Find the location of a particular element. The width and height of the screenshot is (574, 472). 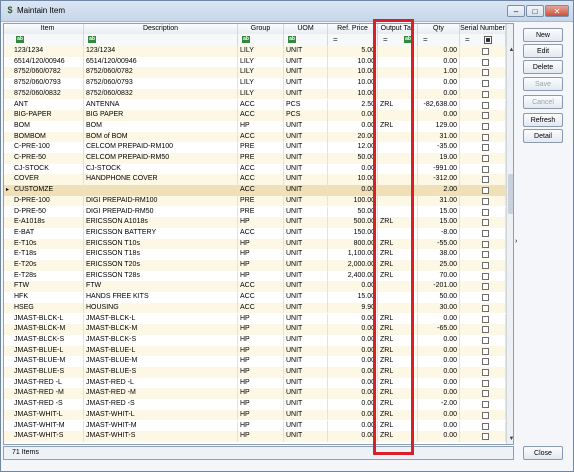

table-row: BOM BOM HP UNIT 0.00 ZRL 129.00 is located at coordinates (258, 126).